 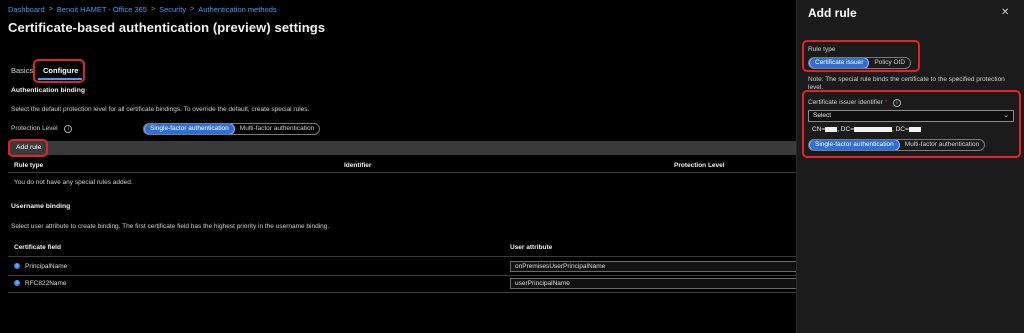 What do you see at coordinates (46, 283) in the screenshot?
I see `certificate-field-name: RFC822Name` at bounding box center [46, 283].